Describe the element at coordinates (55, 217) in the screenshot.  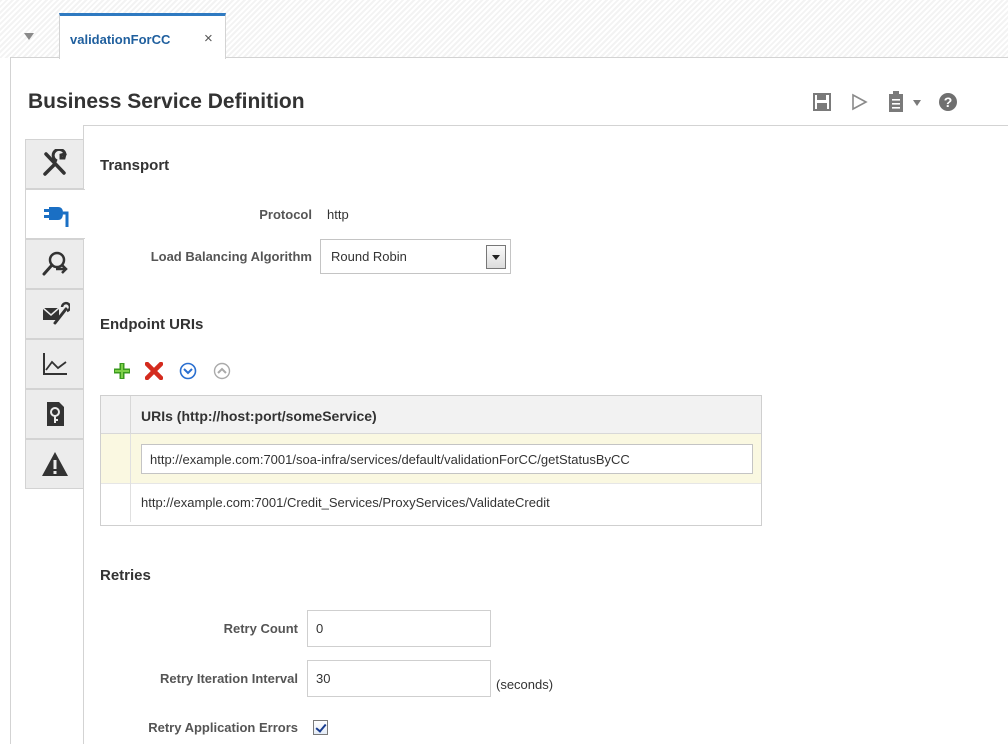
I see `transport-plug-icon` at that location.